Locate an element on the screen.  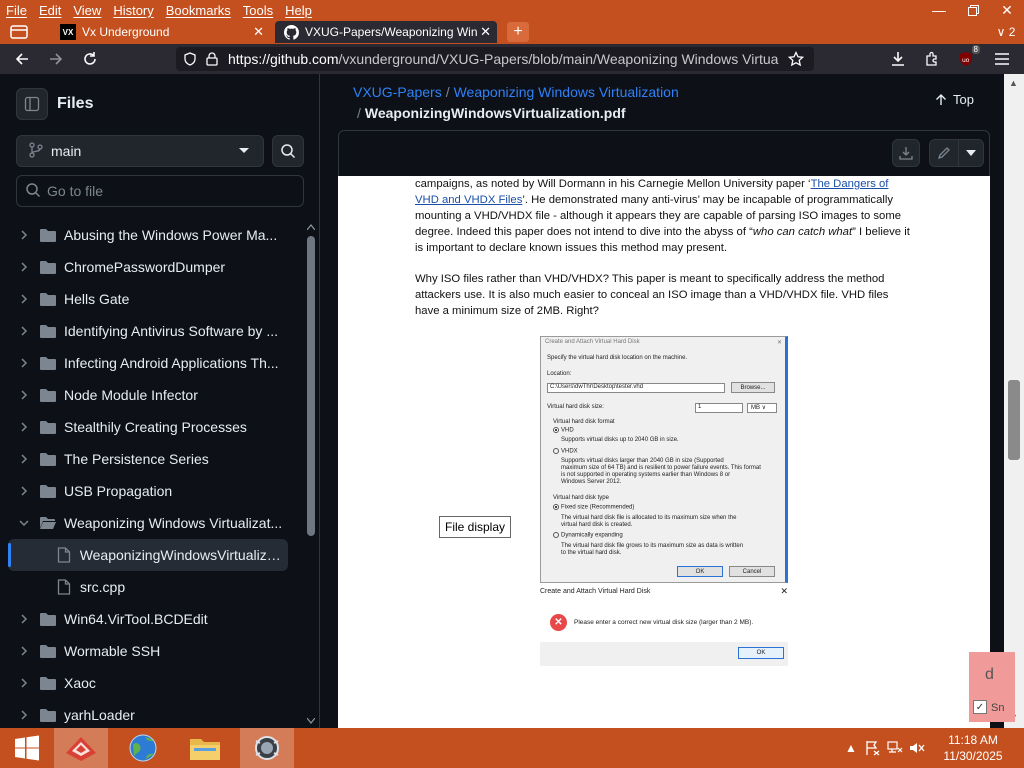
extensions-icon is located at coordinates (932, 59).